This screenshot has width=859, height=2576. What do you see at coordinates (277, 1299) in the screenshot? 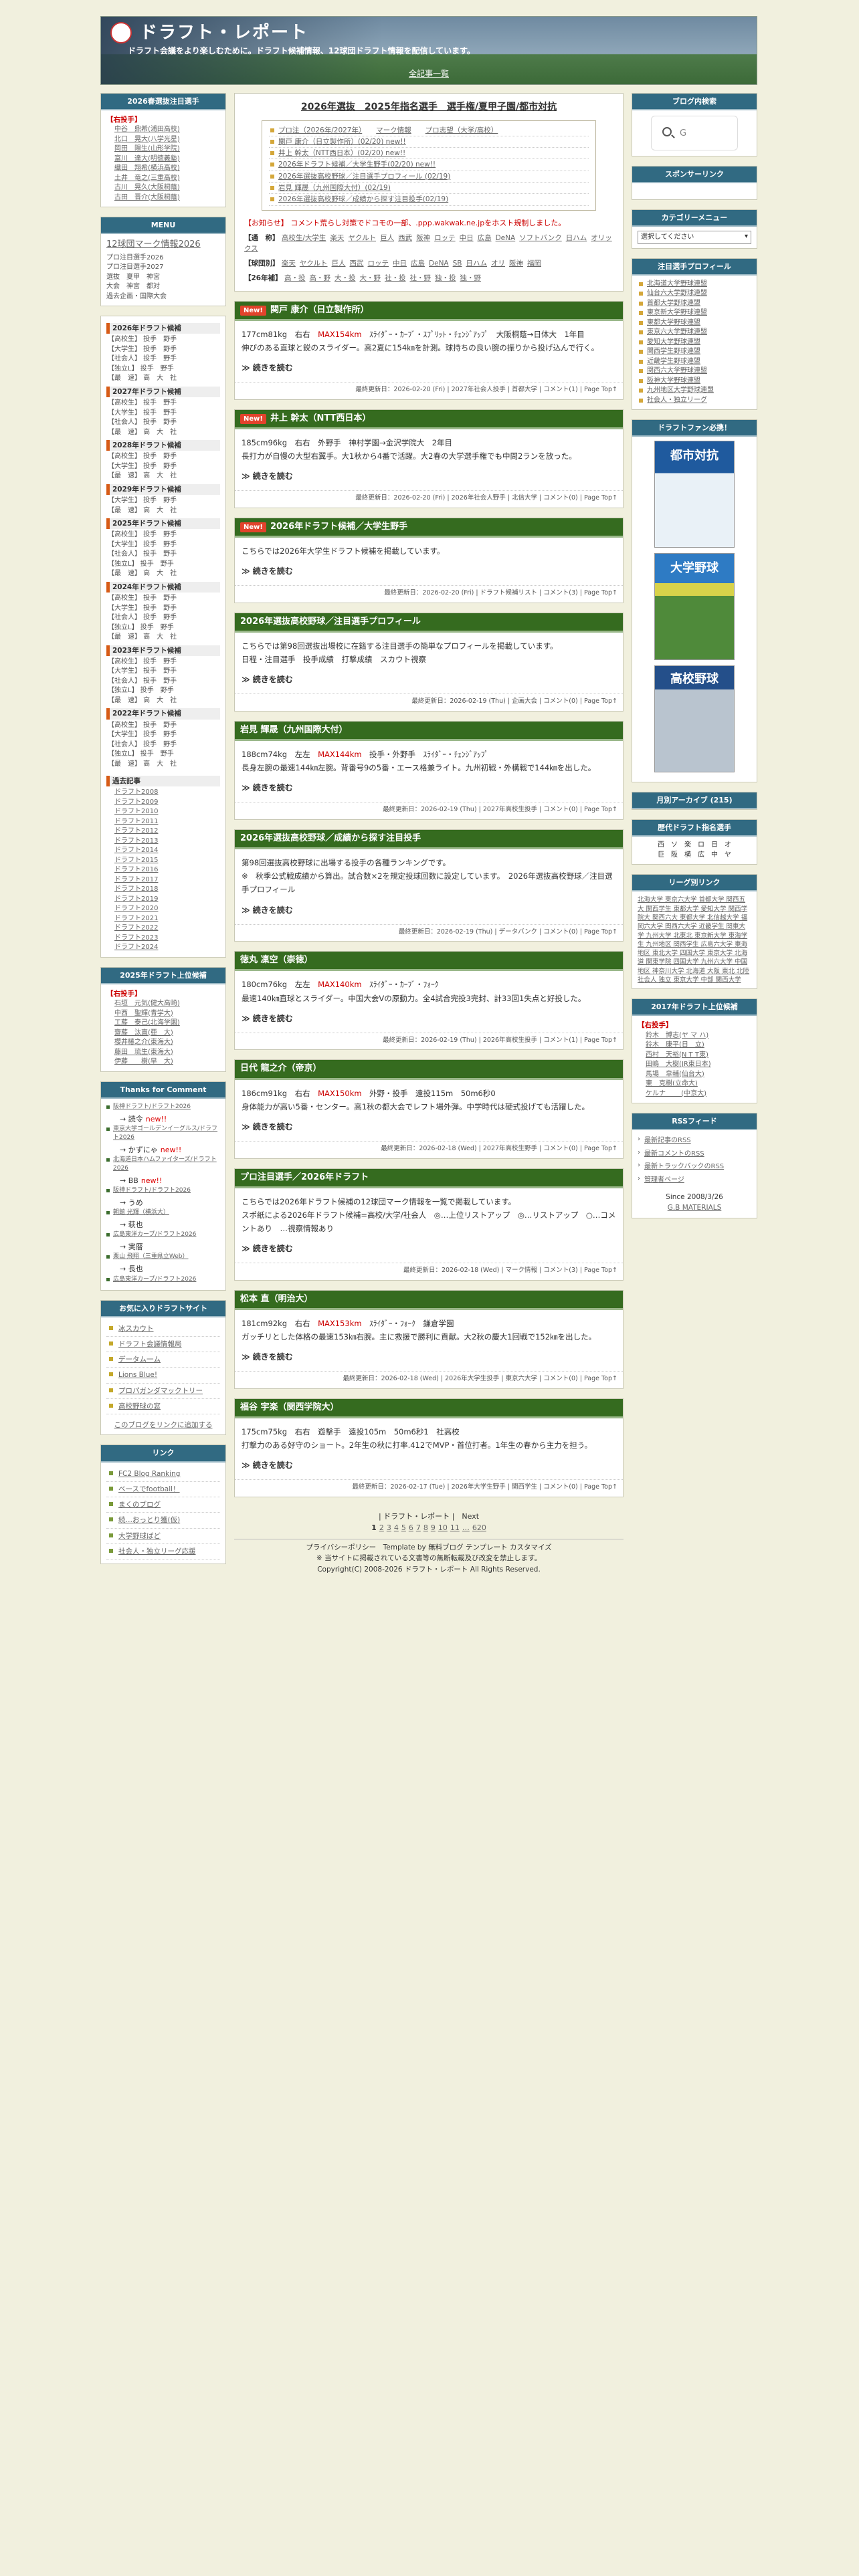
I see `entry-title-text: 松本 直（明治大）` at bounding box center [277, 1299].